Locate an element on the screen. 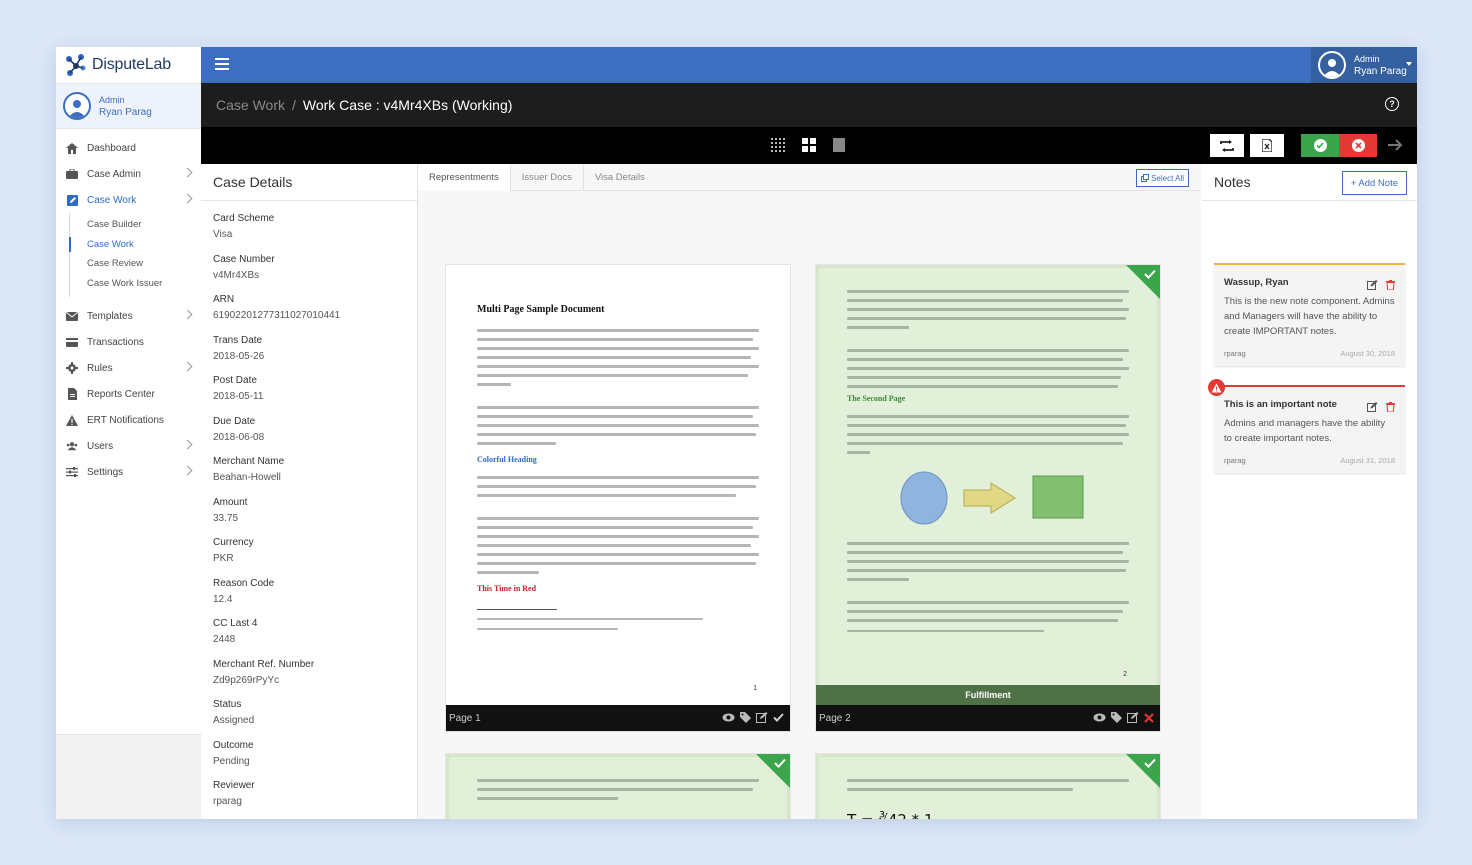 The height and width of the screenshot is (865, 1472). single-page-view-icon is located at coordinates (839, 145).